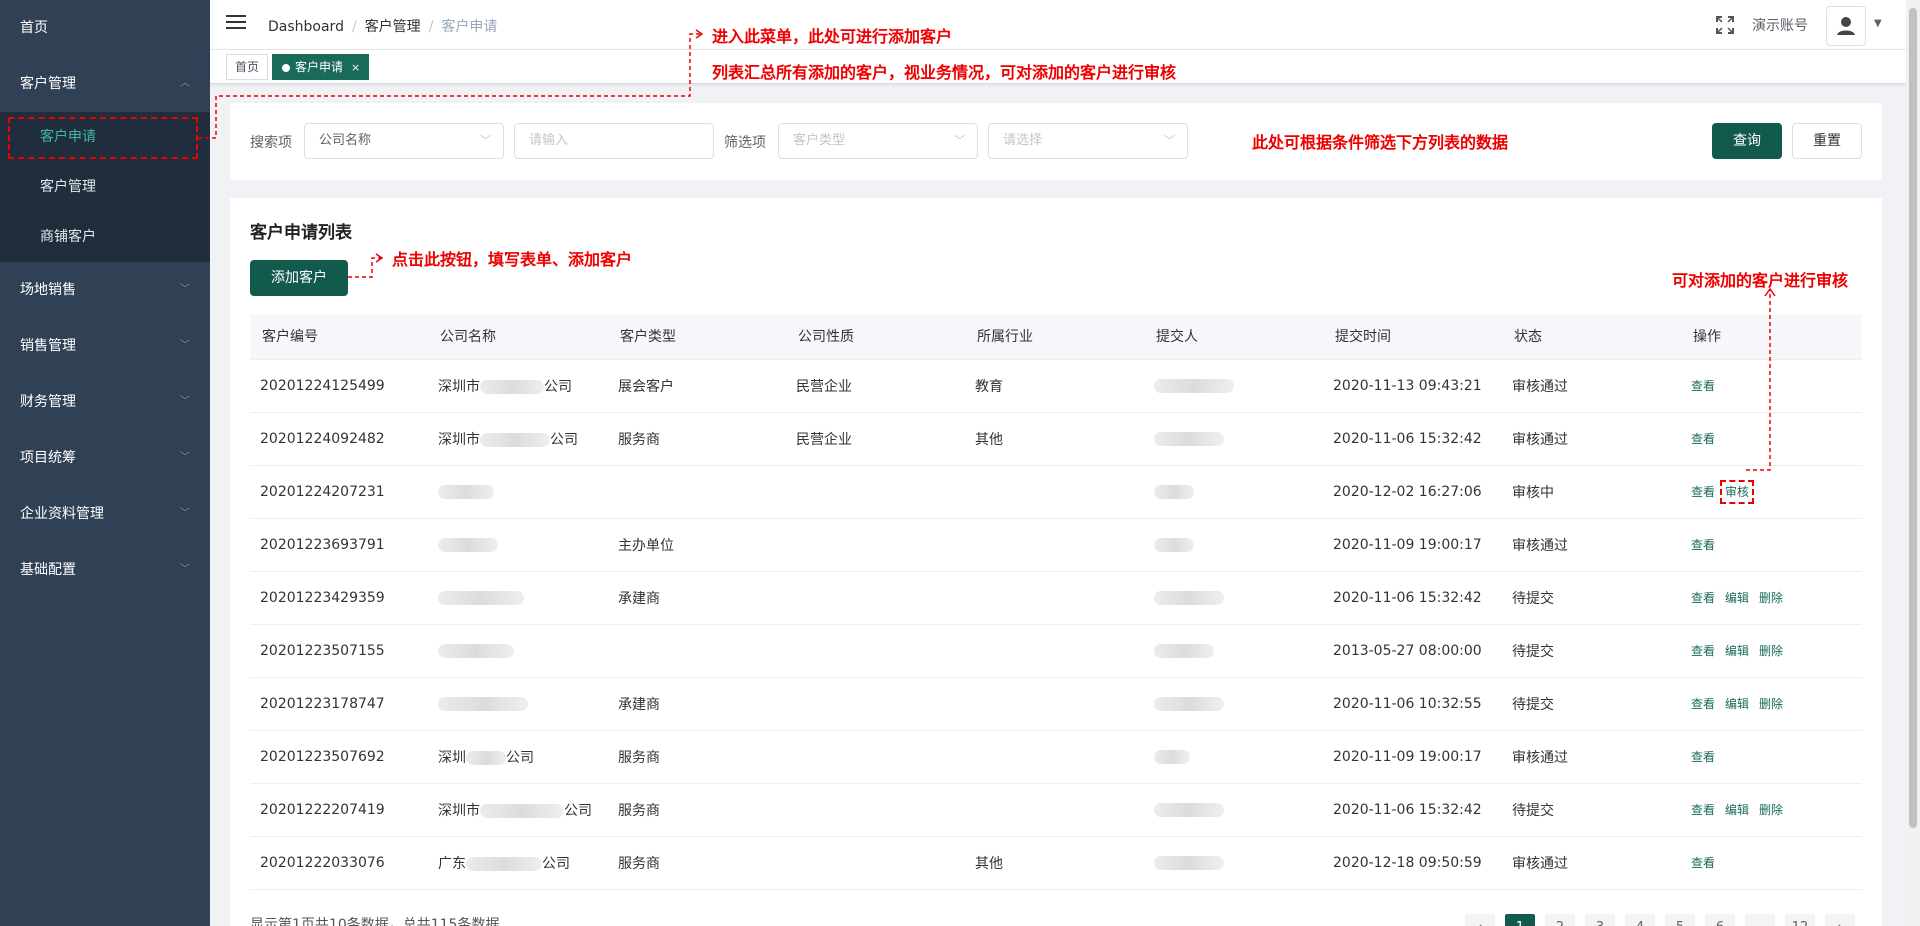  I want to click on filter-label: 筛选项, so click(745, 143).